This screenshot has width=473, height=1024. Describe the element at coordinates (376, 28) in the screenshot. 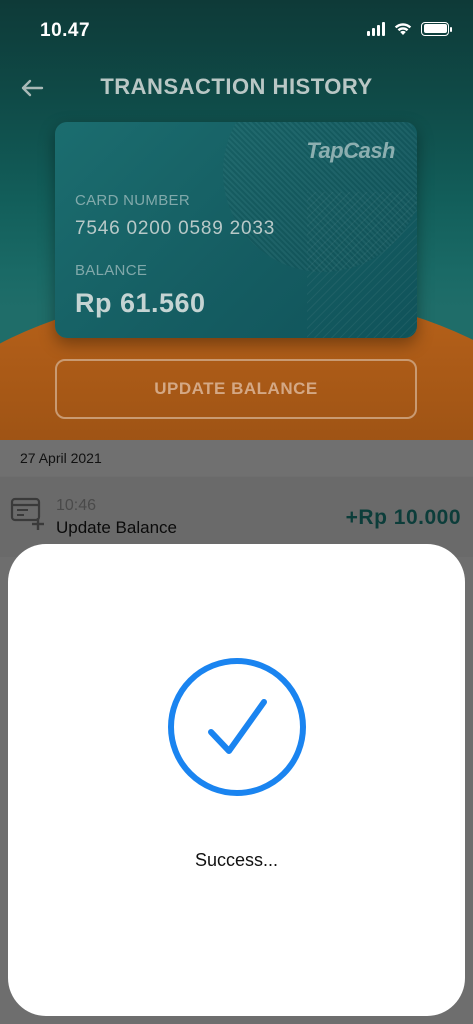

I see `cellular-signal-icon` at that location.